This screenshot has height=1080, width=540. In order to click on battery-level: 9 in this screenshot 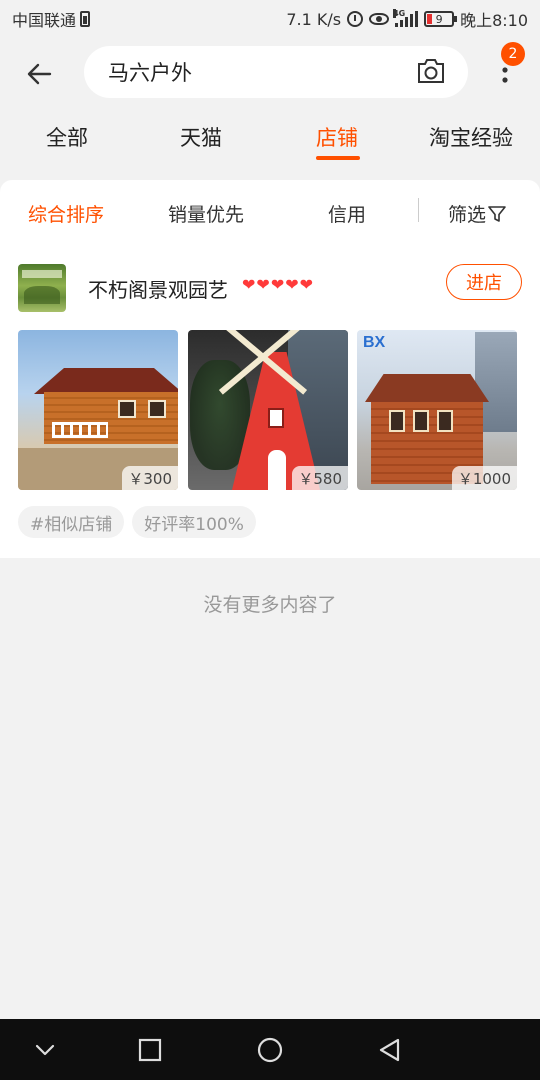, I will do `click(439, 19)`.